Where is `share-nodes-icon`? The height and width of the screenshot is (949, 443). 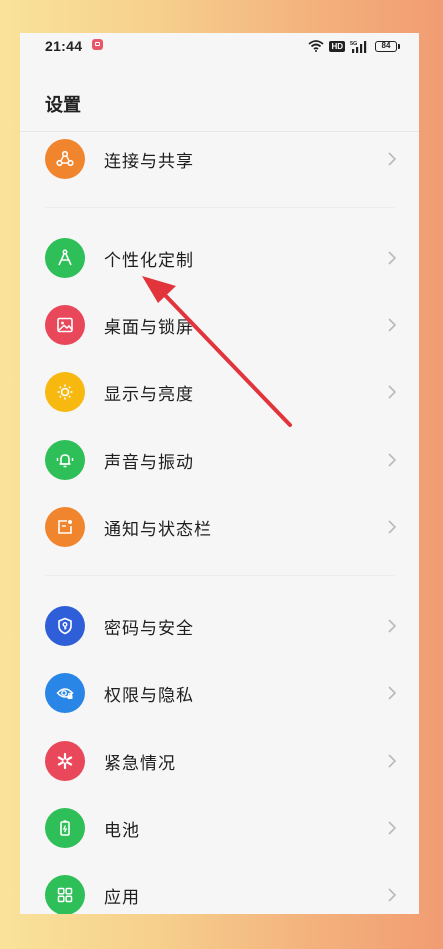
share-nodes-icon is located at coordinates (65, 159).